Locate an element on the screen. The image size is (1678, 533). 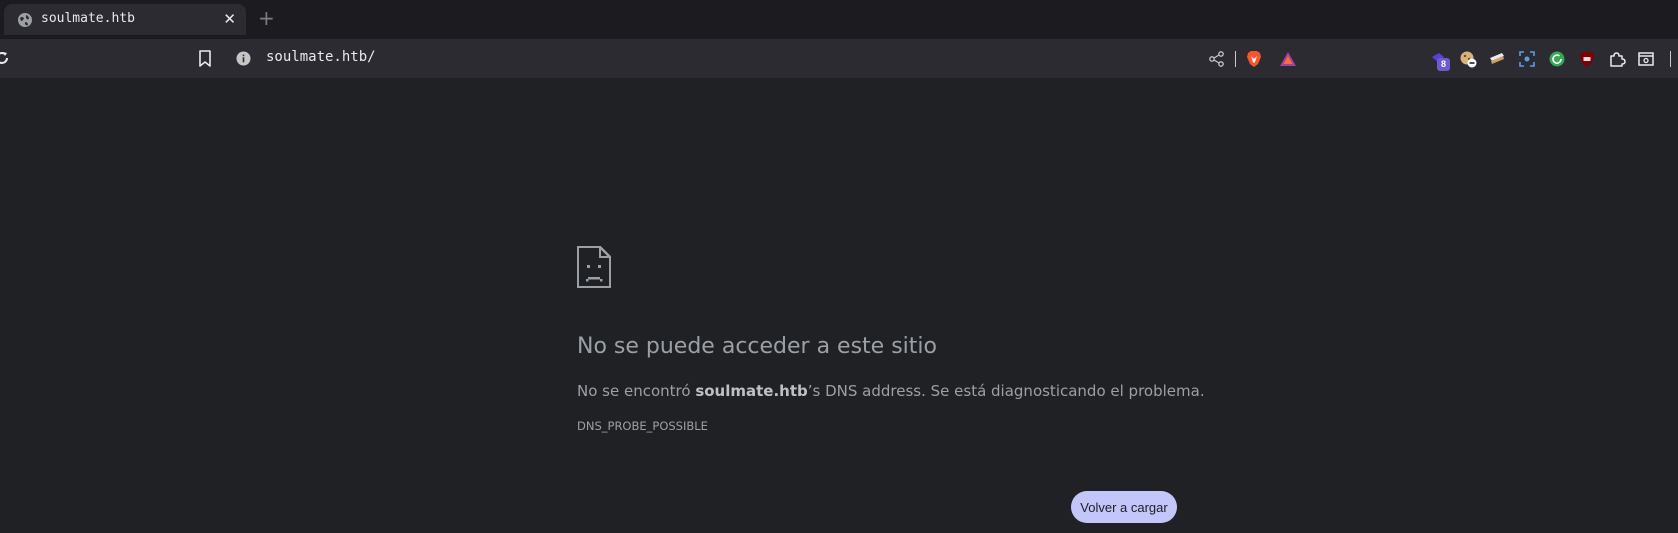
cookie-extension-icon is located at coordinates (1468, 59).